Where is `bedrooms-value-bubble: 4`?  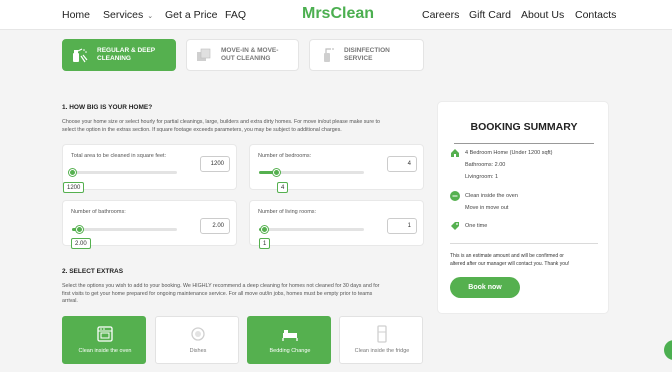 bedrooms-value-bubble: 4 is located at coordinates (283, 187).